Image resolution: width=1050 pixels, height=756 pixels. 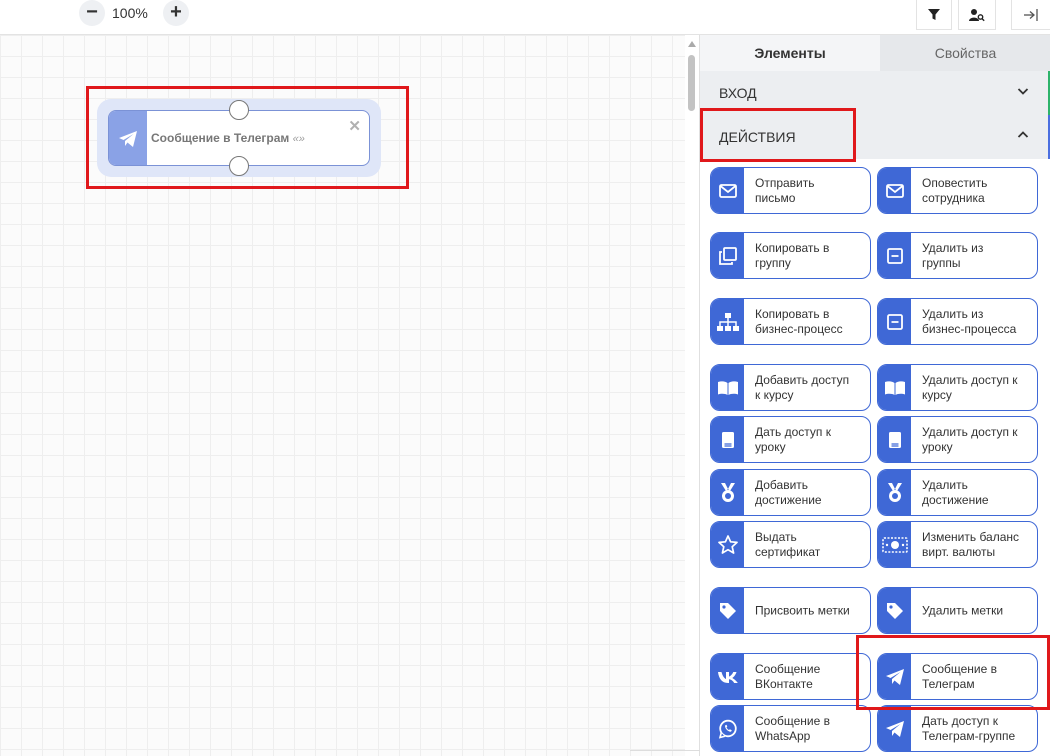 I want to click on canvas-scrollbar, so click(x=692, y=395).